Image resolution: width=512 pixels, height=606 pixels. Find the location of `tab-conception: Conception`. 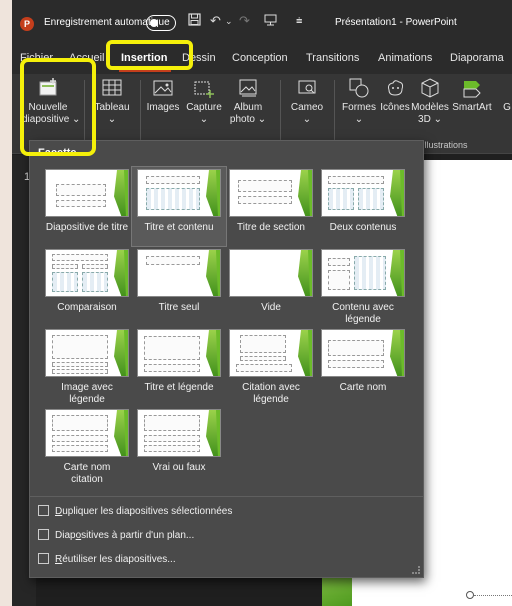

tab-conception: Conception is located at coordinates (260, 58).